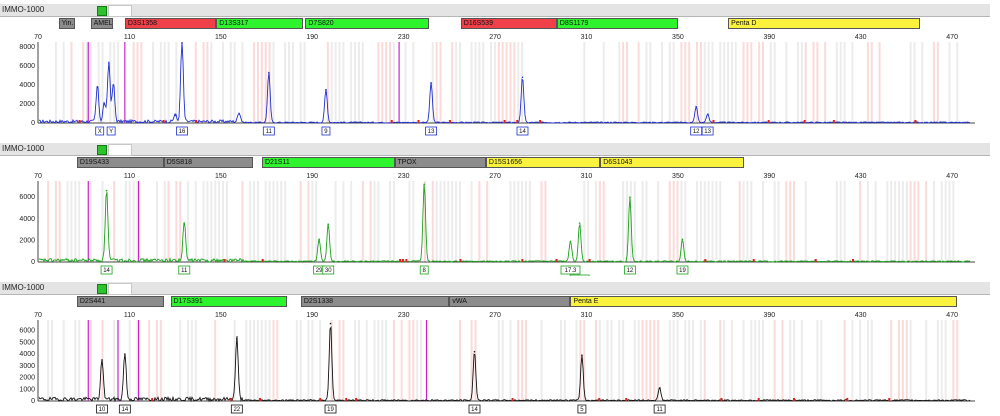  What do you see at coordinates (508, 23) in the screenshot?
I see `locus-d16s539: D16S539` at bounding box center [508, 23].